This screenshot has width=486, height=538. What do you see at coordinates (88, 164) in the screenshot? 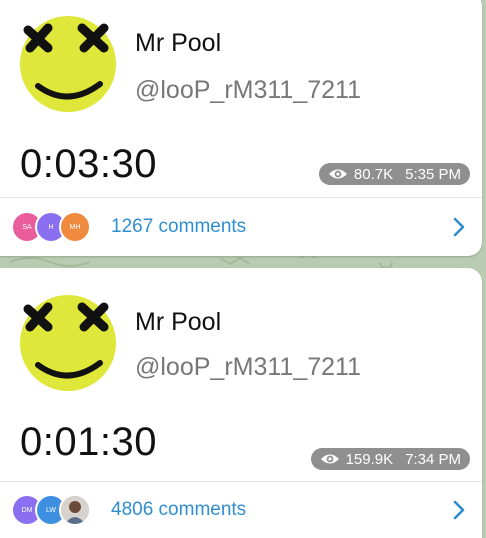
I see `video-duration: 0:03:30` at bounding box center [88, 164].